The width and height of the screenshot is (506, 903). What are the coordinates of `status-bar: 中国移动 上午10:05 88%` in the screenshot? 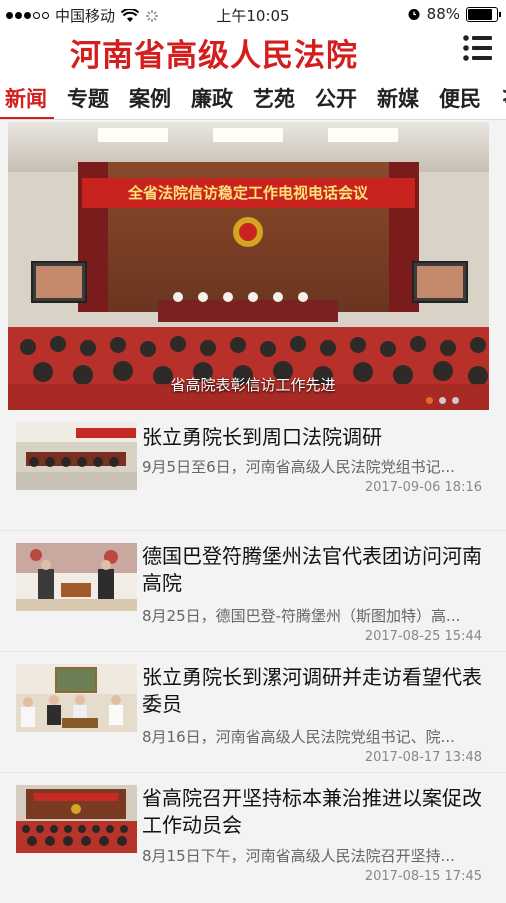 It's located at (253, 14).